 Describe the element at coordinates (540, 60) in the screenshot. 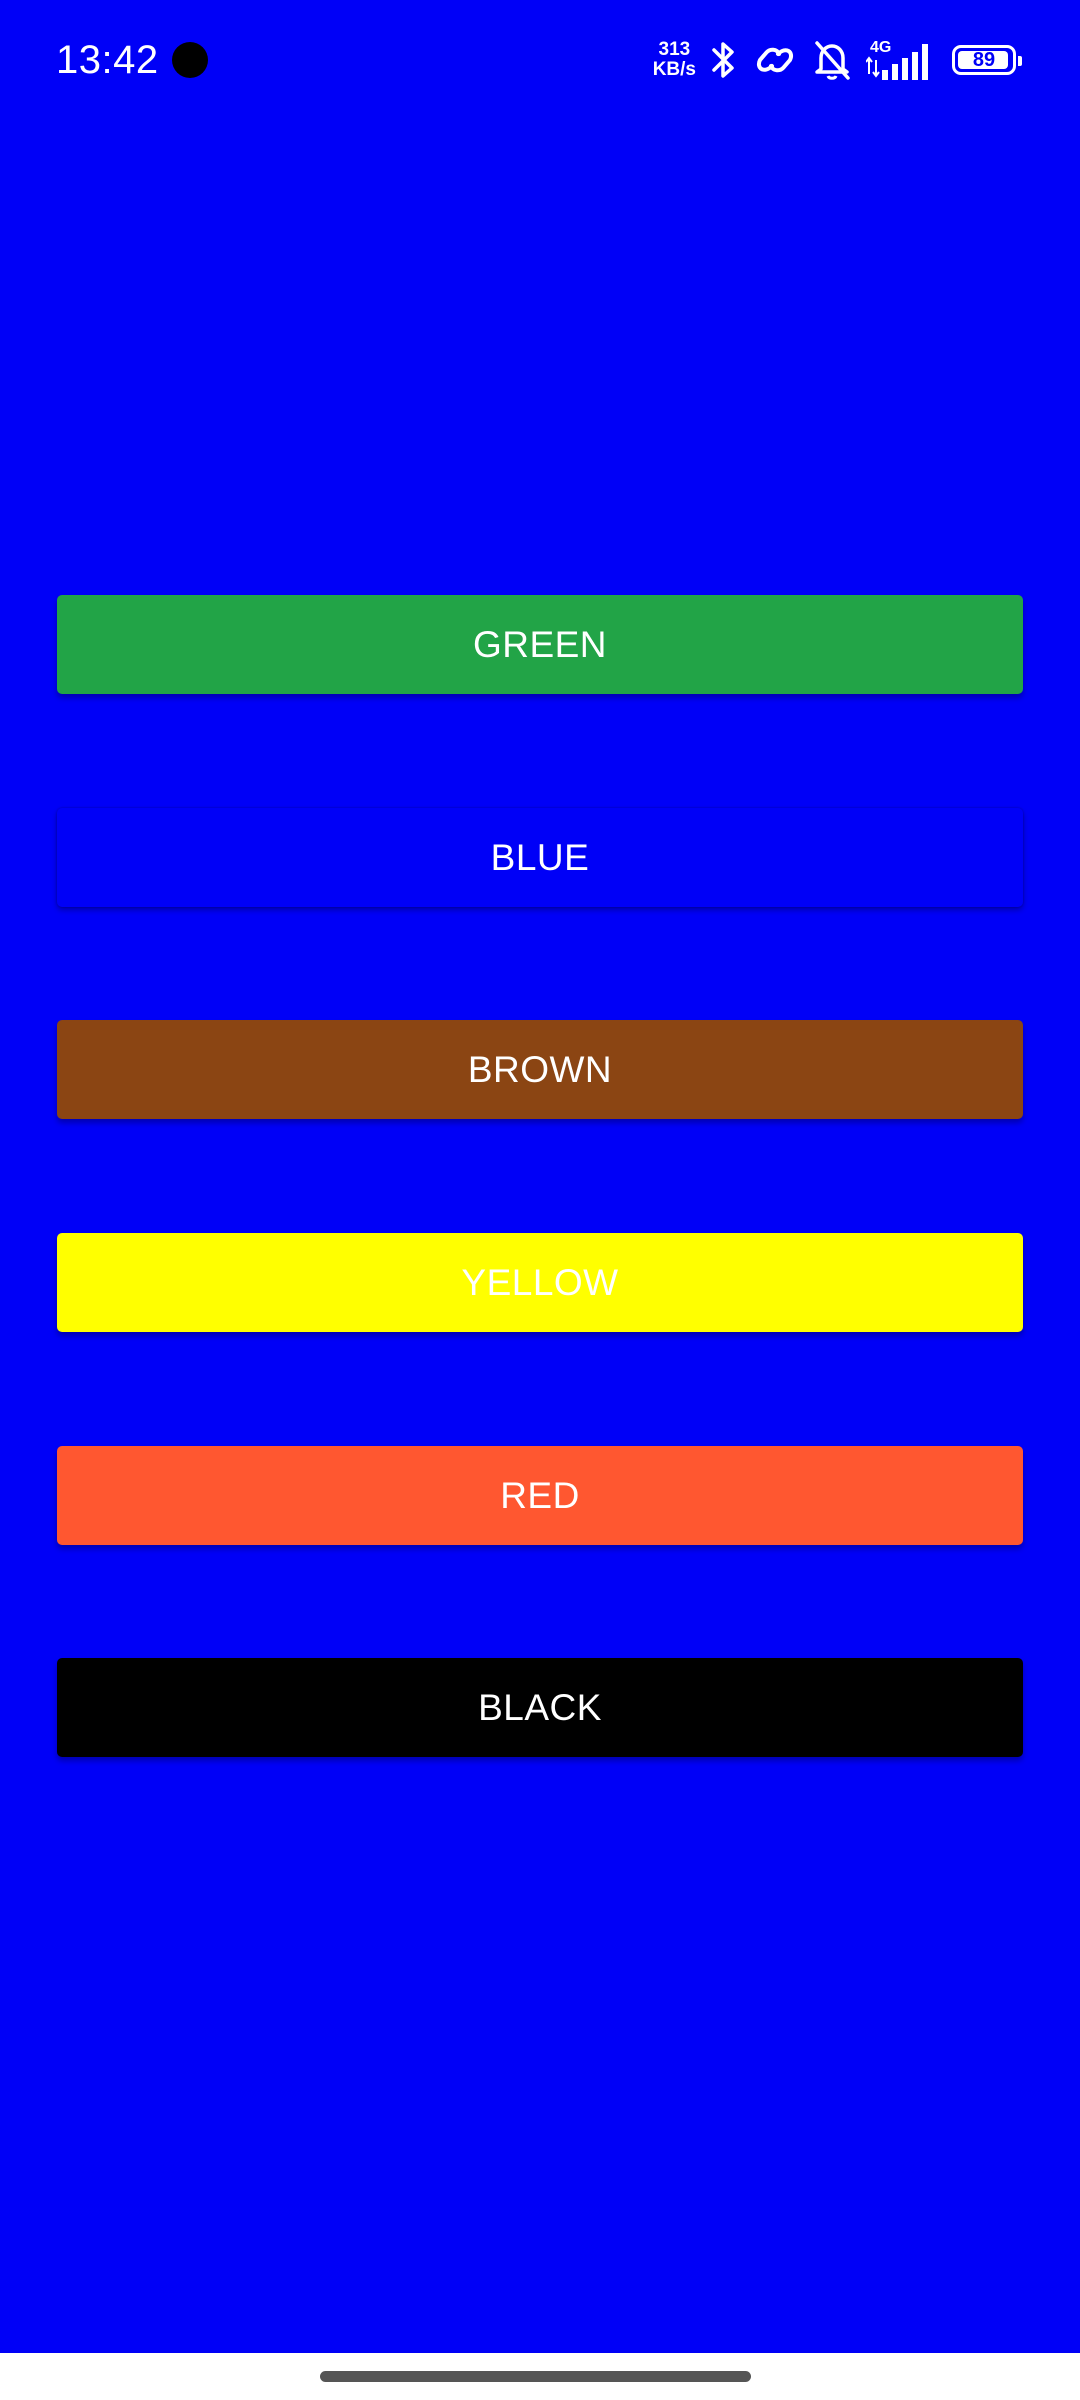

I see `status-bar: 13:42 313 KB/s 4G 89` at that location.